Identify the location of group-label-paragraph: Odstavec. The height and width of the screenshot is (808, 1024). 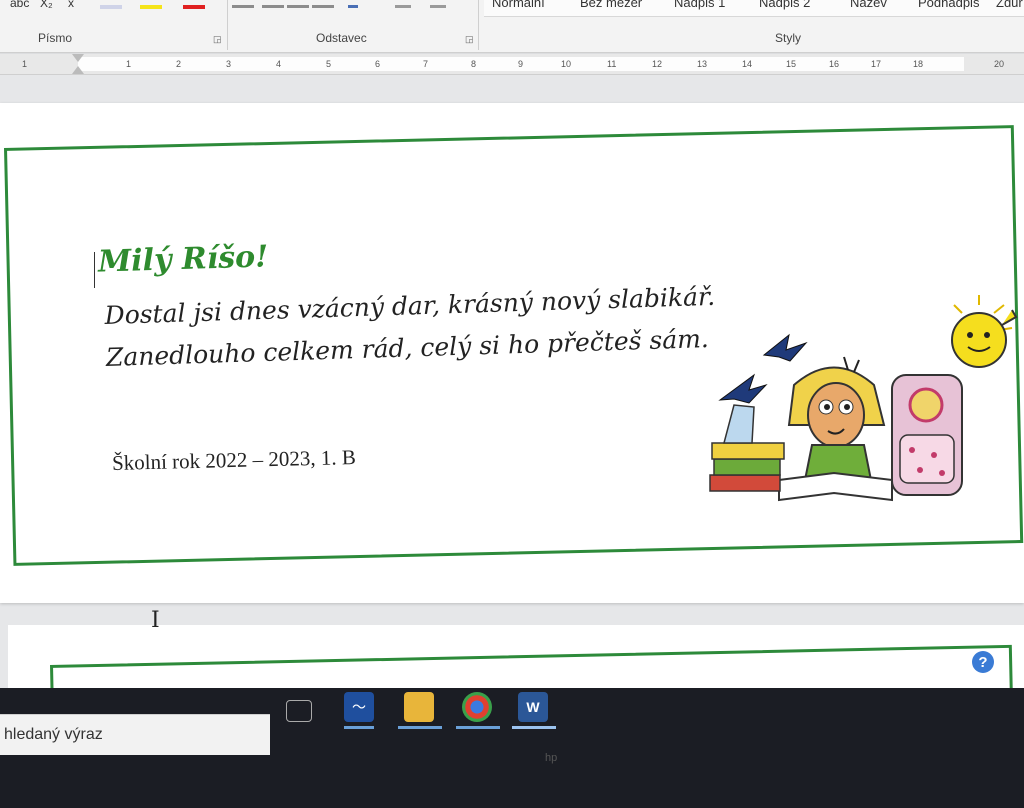
(341, 38).